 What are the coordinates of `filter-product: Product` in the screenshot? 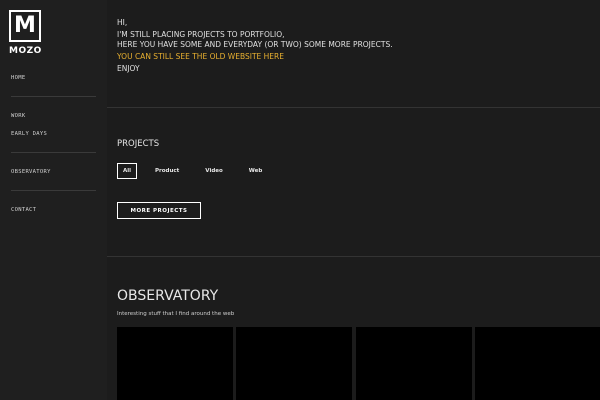 It's located at (167, 171).